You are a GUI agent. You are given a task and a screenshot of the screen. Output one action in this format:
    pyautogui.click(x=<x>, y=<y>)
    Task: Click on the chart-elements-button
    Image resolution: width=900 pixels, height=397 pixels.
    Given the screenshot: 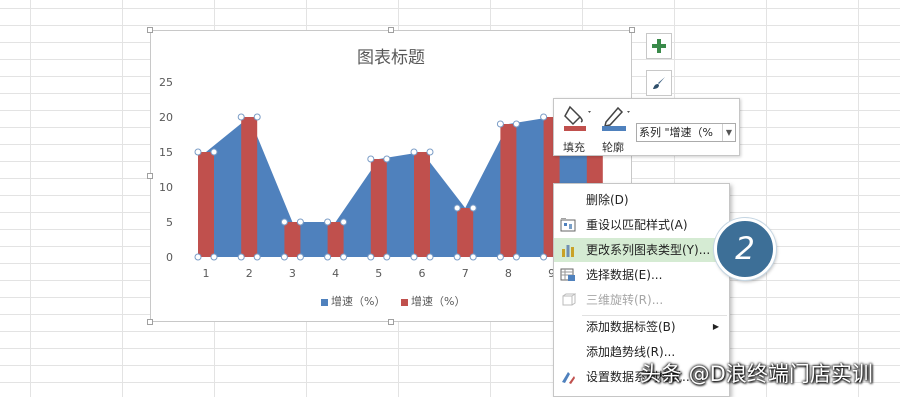 What is the action you would take?
    pyautogui.click(x=659, y=46)
    